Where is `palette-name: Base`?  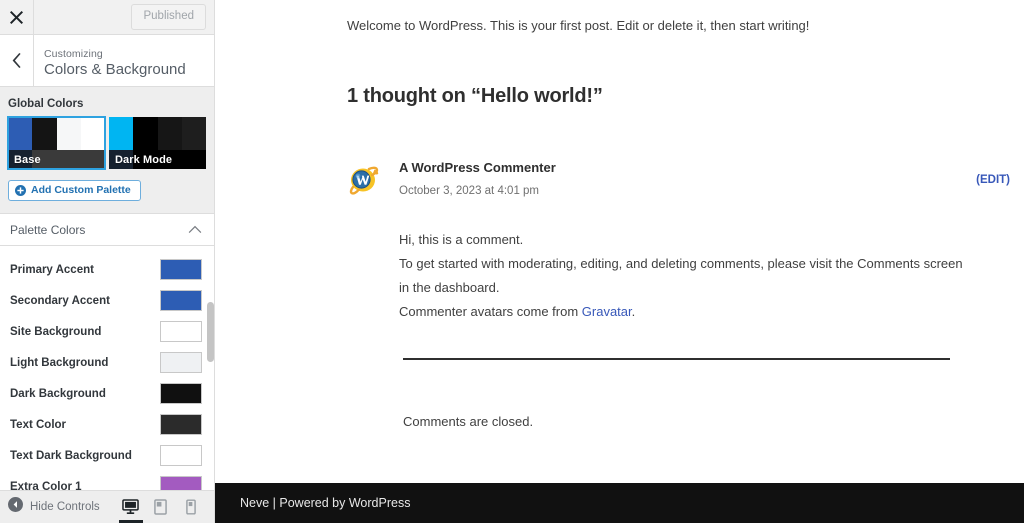 palette-name: Base is located at coordinates (27, 159).